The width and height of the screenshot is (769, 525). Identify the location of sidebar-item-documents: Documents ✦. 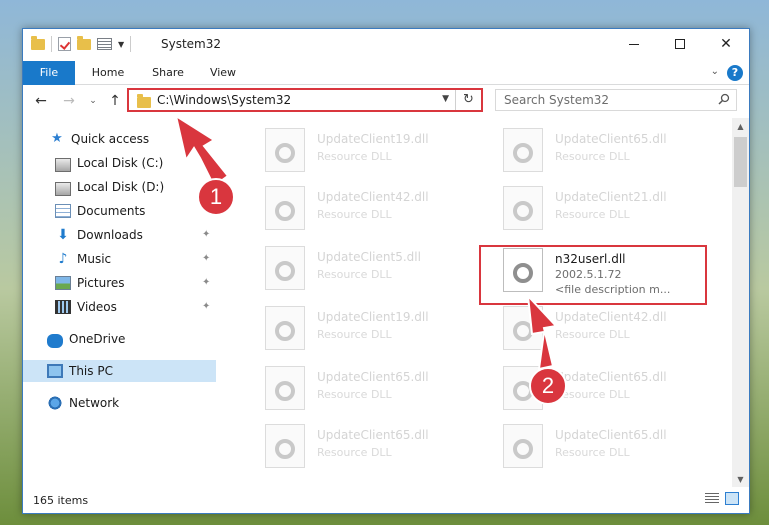
(119, 211).